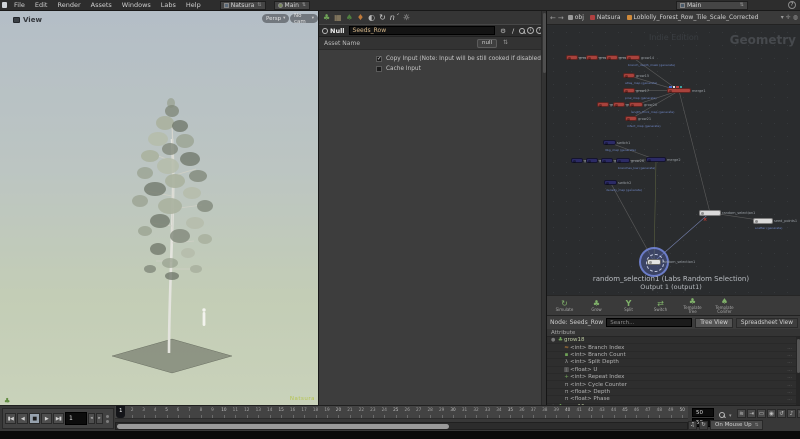  I want to click on network-node-switch1: switch1 dbg_map (generate), so click(619, 146).